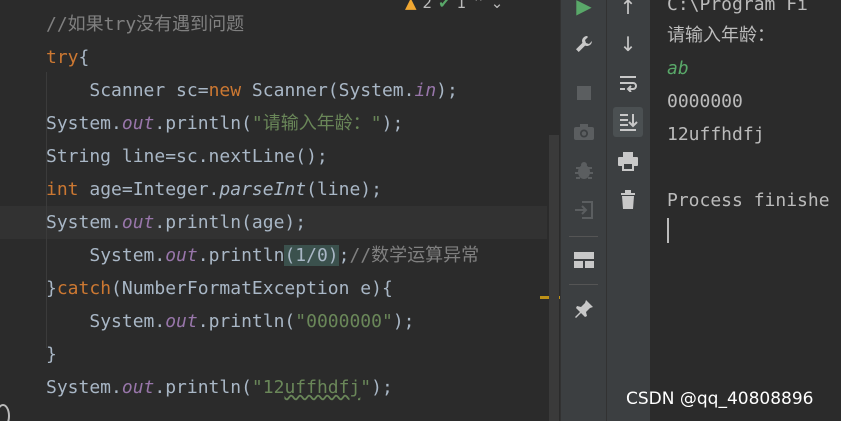  Describe the element at coordinates (584, 171) in the screenshot. I see `debug-bug-icon` at that location.